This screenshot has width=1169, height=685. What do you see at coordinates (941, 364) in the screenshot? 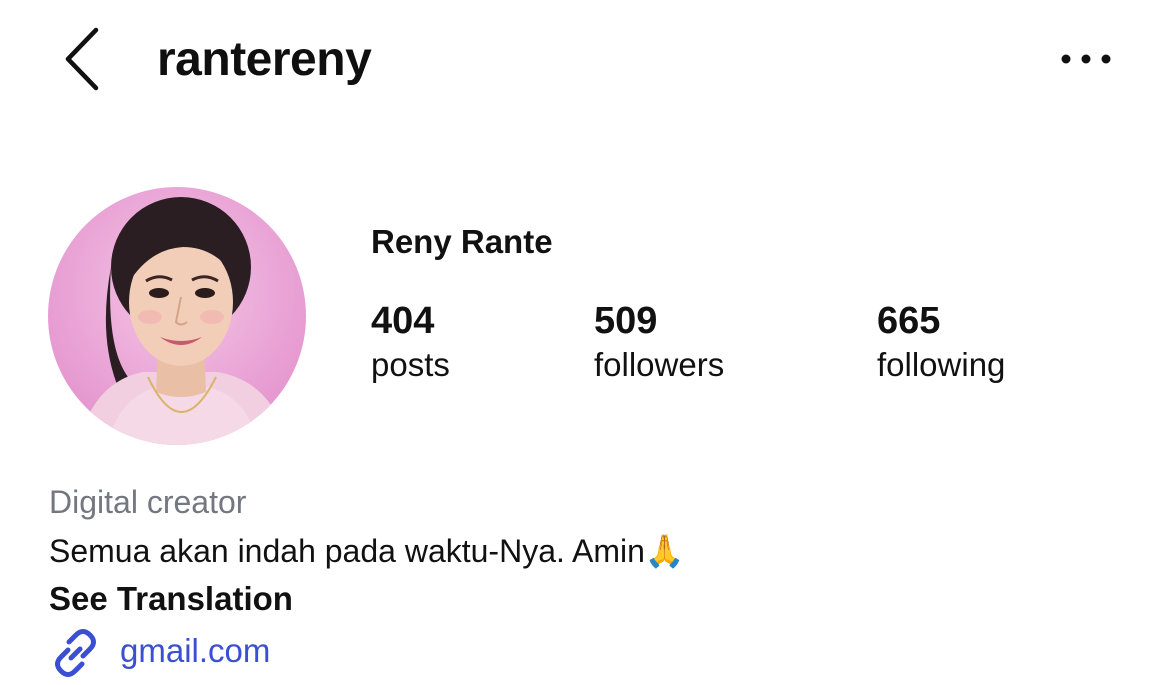
I see `following-label: following` at bounding box center [941, 364].